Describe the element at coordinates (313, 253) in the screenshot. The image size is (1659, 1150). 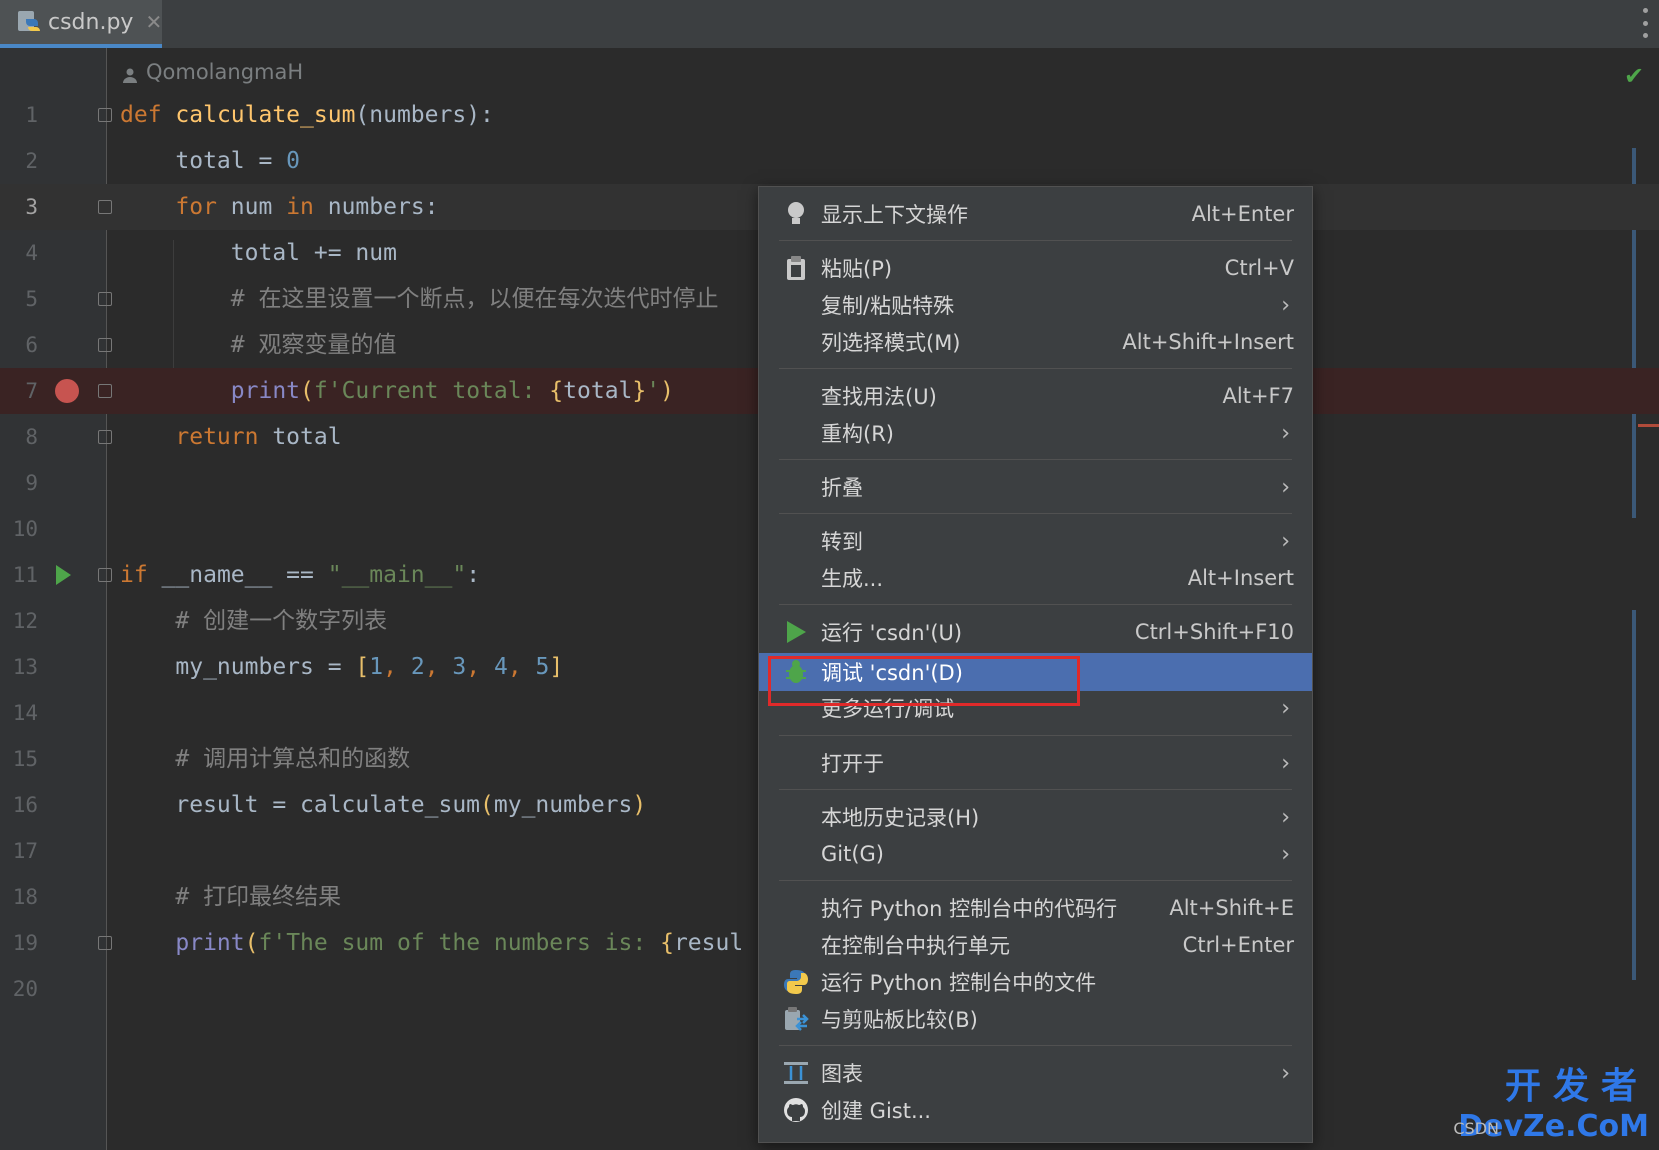
I see `code-token: total += num` at that location.